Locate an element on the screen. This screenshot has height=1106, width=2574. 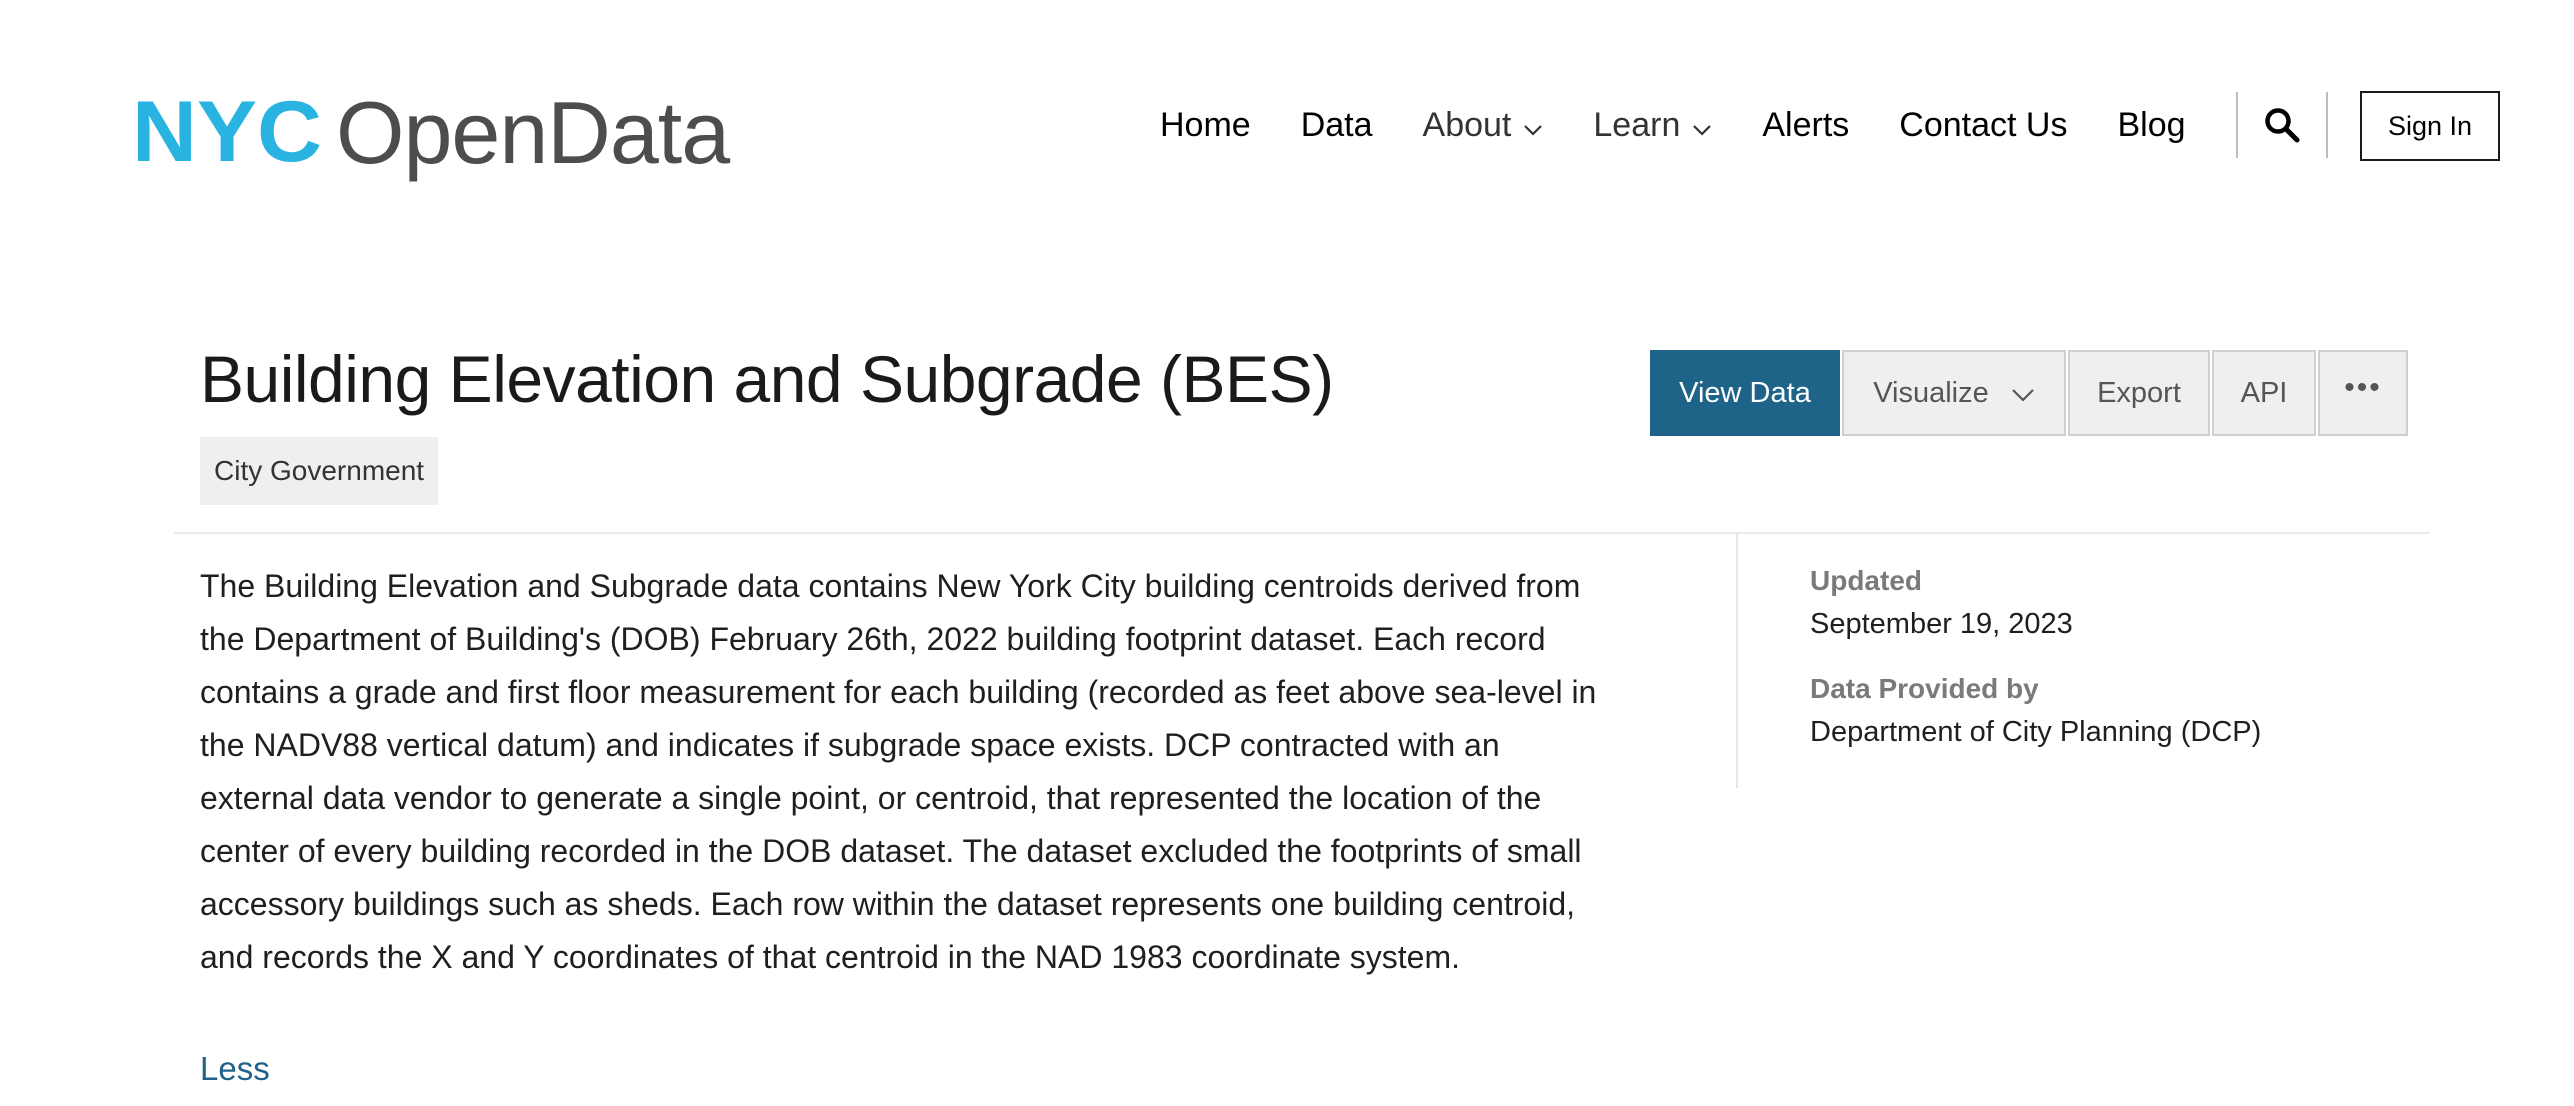
search-button is located at coordinates (2282, 125).